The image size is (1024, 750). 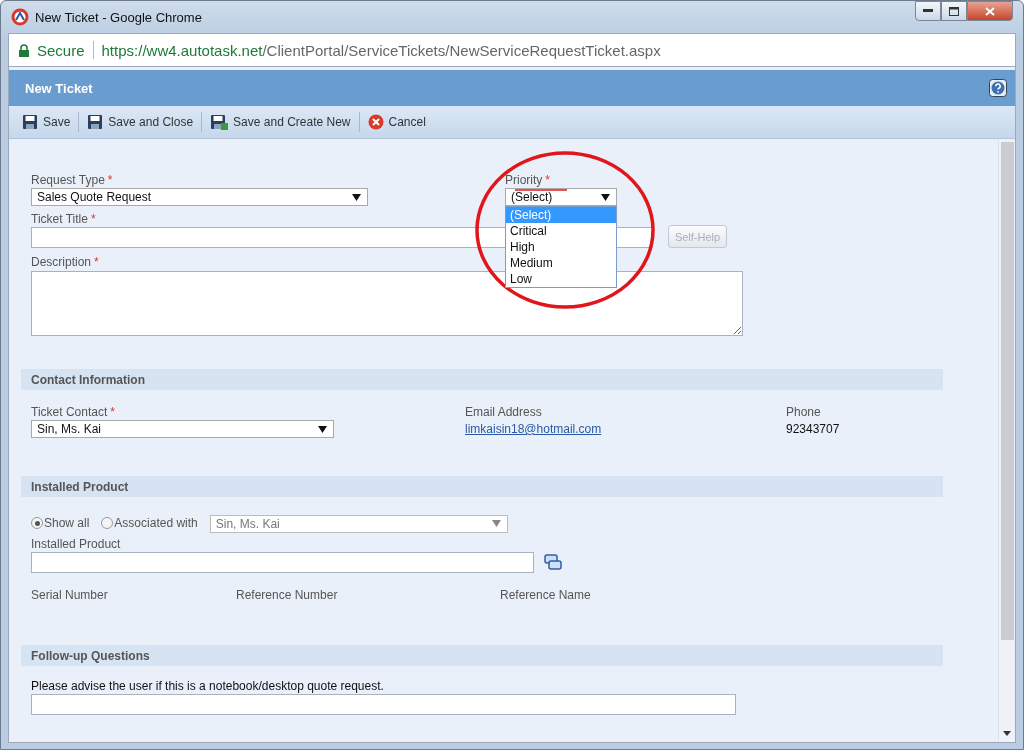 What do you see at coordinates (61, 50) in the screenshot?
I see `secure-label: Secure` at bounding box center [61, 50].